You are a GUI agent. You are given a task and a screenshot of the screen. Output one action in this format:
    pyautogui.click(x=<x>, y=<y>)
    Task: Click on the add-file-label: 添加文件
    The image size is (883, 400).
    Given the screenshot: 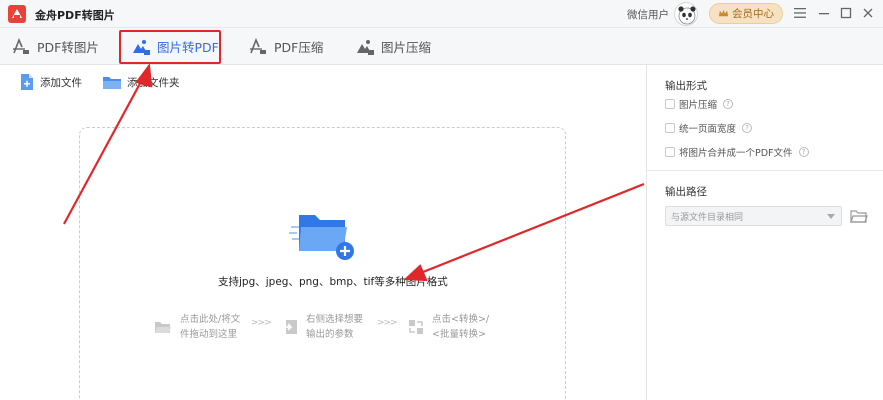 What is the action you would take?
    pyautogui.click(x=61, y=82)
    